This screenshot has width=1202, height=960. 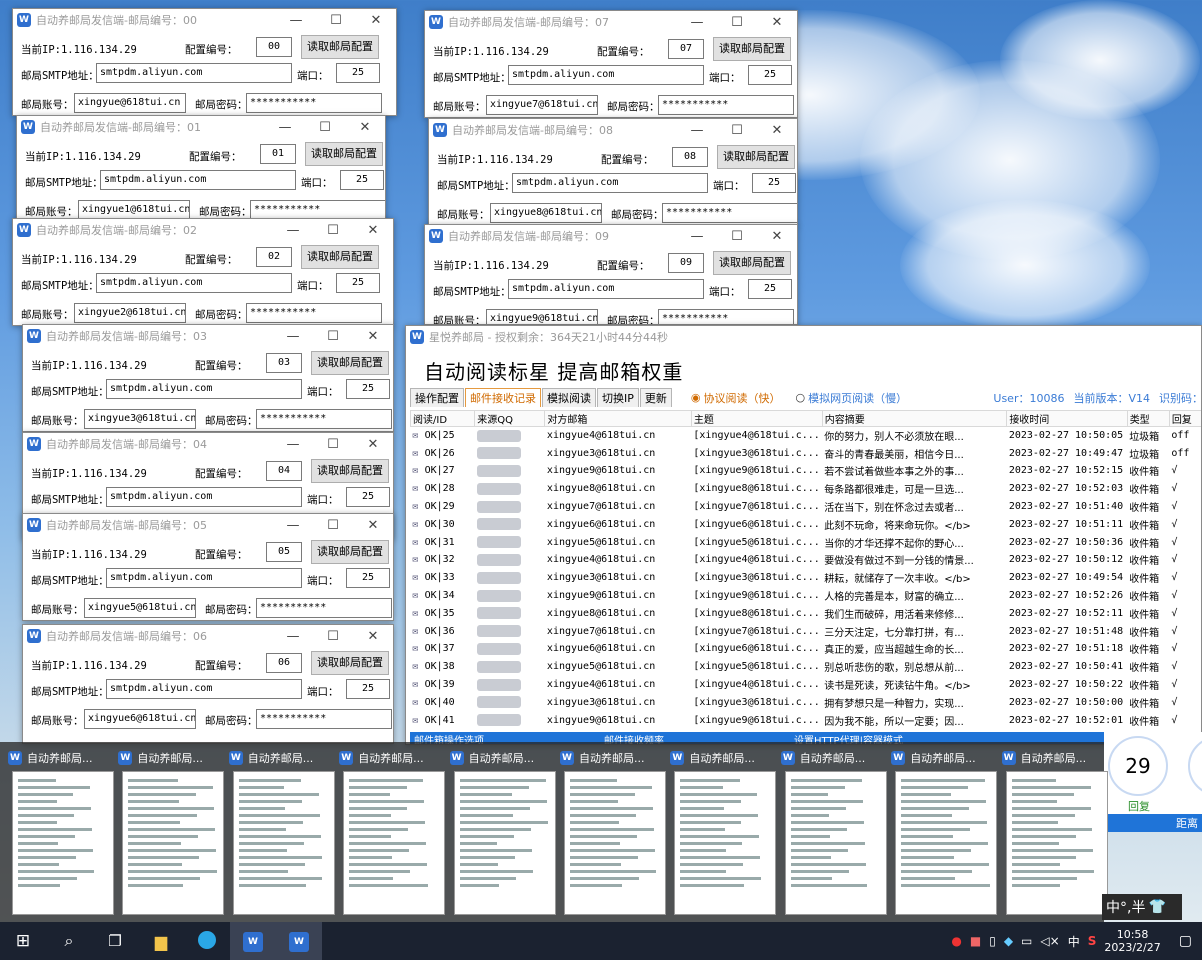 I want to click on radio-web: ○ 模拟网页阅读（慢）, so click(x=852, y=398).